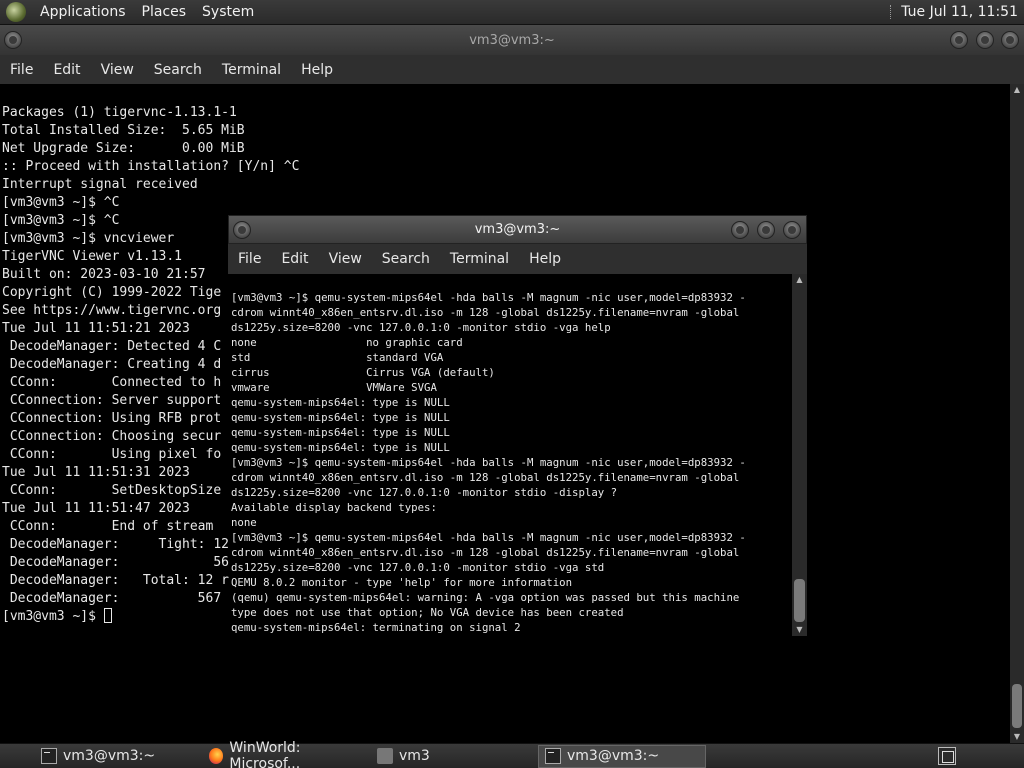 This screenshot has height=768, width=1024. What do you see at coordinates (947, 756) in the screenshot?
I see `workspace-switcher-icon` at bounding box center [947, 756].